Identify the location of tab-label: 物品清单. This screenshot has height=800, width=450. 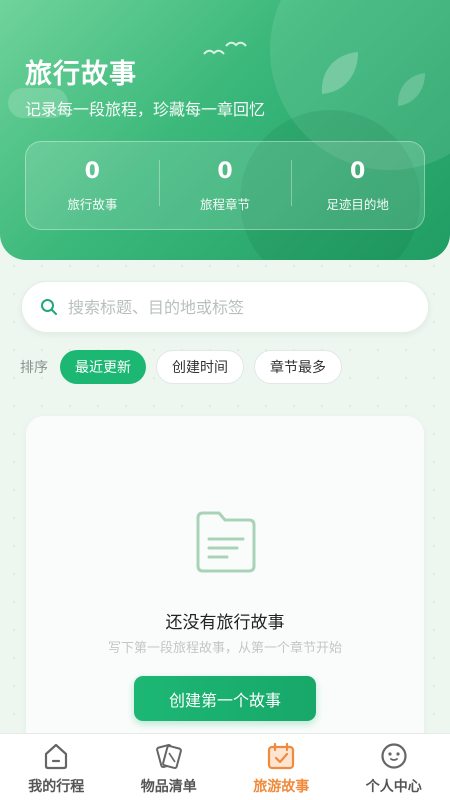
(168, 787).